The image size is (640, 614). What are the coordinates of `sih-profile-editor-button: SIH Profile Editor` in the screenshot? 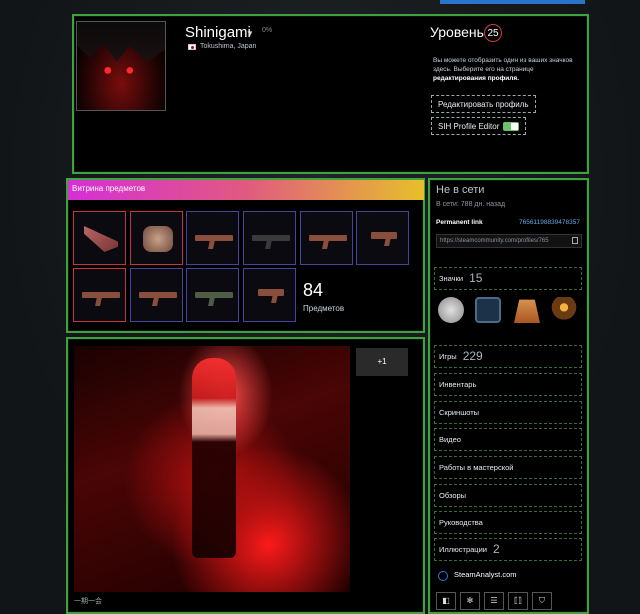 It's located at (479, 126).